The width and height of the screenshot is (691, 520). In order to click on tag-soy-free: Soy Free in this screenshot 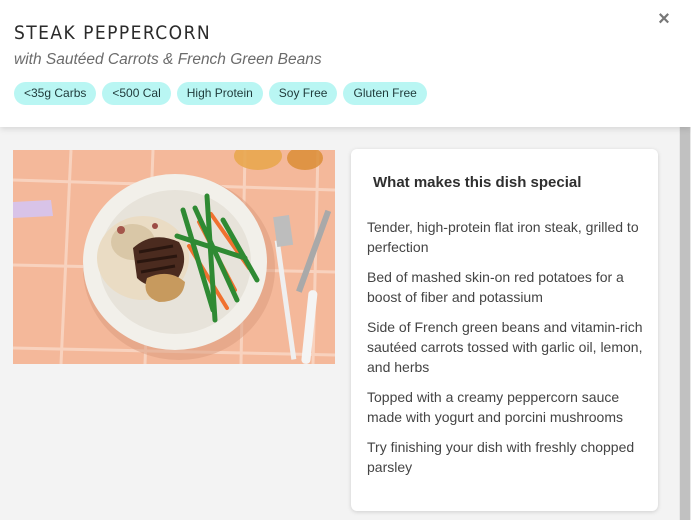, I will do `click(303, 93)`.